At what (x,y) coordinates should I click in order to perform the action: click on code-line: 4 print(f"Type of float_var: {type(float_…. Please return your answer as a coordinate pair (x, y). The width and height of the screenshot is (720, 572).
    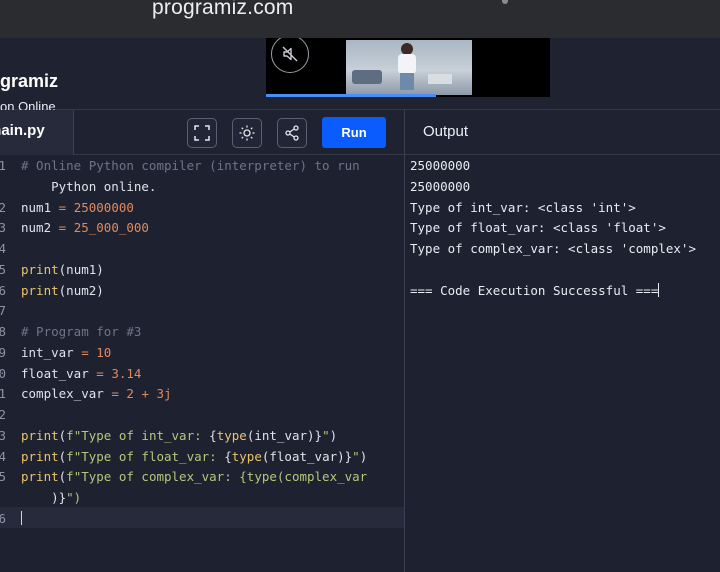
    Looking at the image, I should click on (202, 456).